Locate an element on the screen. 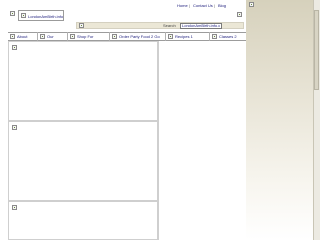 This screenshot has width=320, height=240. blog-link: Blog is located at coordinates (222, 5).